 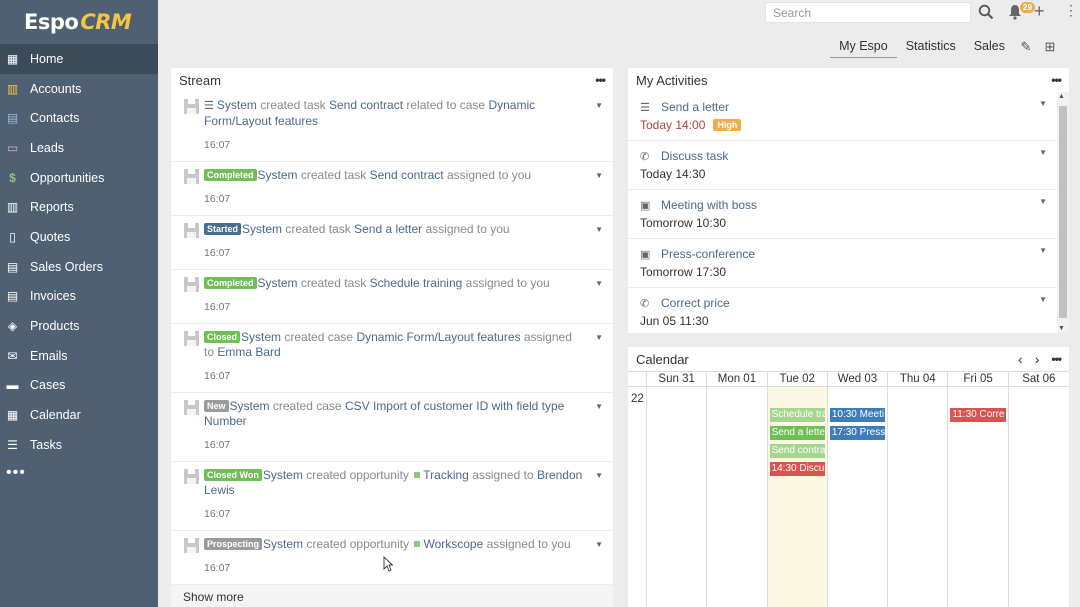 What do you see at coordinates (392, 596) in the screenshot?
I see `show-more-button: Show more` at bounding box center [392, 596].